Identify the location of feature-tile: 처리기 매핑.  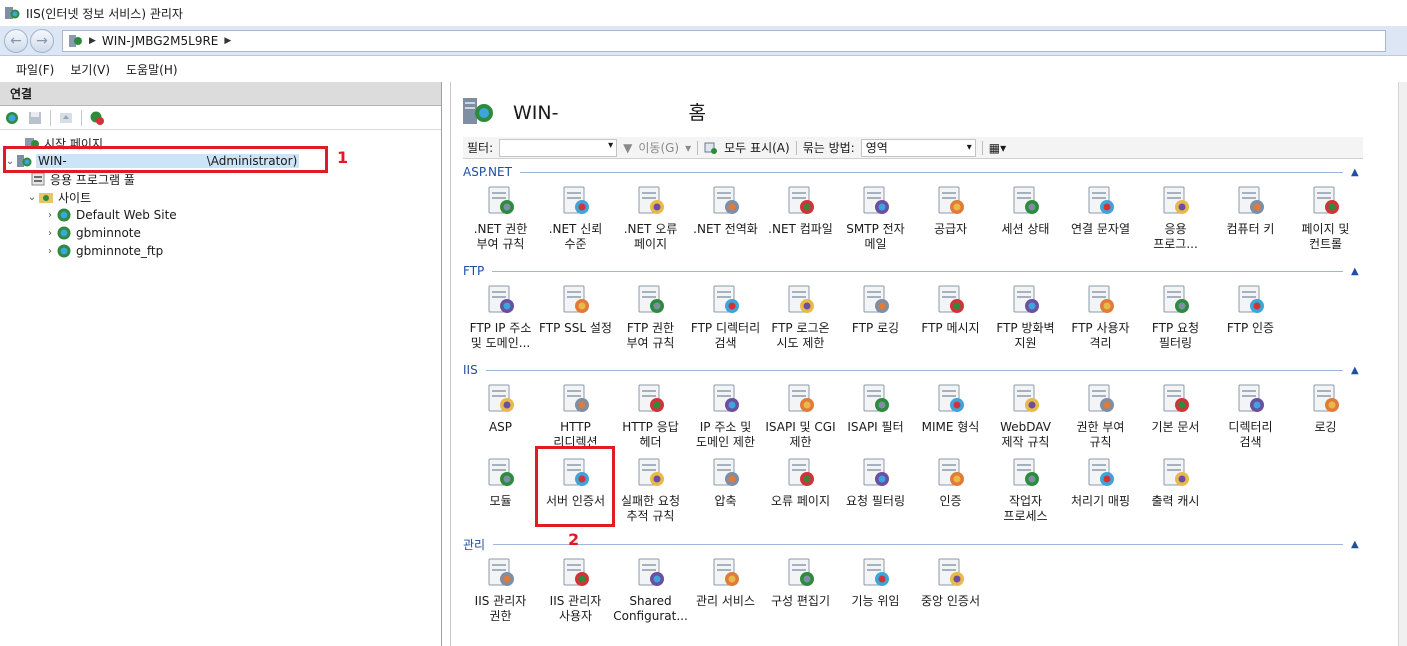
(1100, 482).